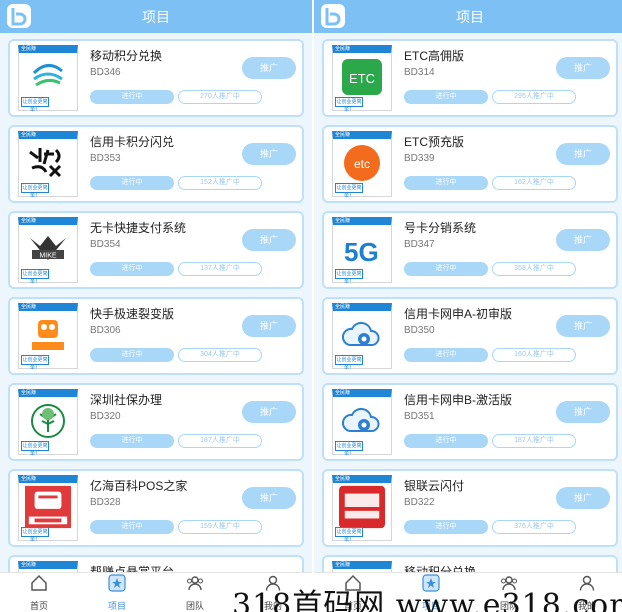 The height and width of the screenshot is (612, 622). Describe the element at coordinates (156, 164) in the screenshot. I see `project-card: 全民赚 让创业更简单！ 信用卡积分闪兑 BD353 进行中 152人推广中 推广` at that location.